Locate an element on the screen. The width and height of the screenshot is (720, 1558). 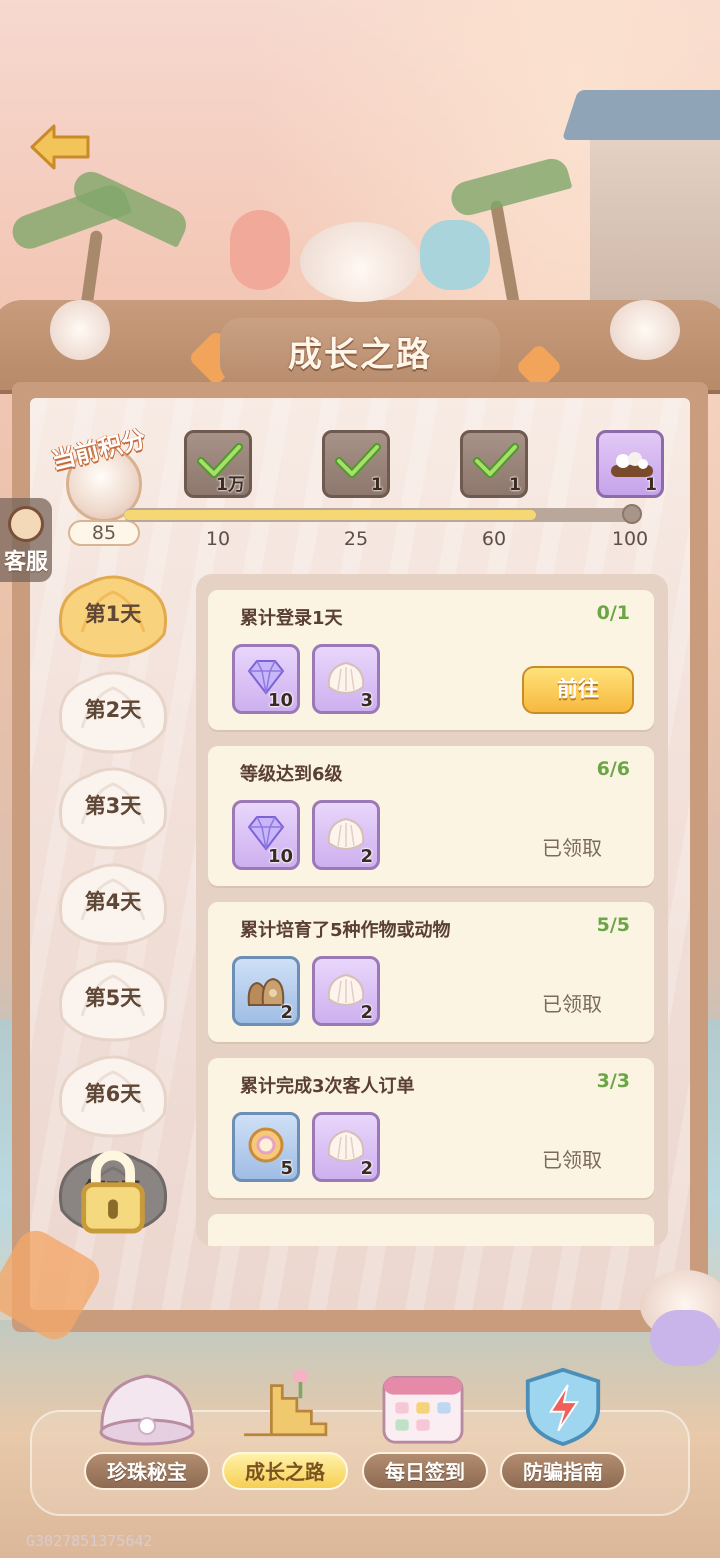
task-name: 累计培育了5种作物或动物 is located at coordinates (345, 930).